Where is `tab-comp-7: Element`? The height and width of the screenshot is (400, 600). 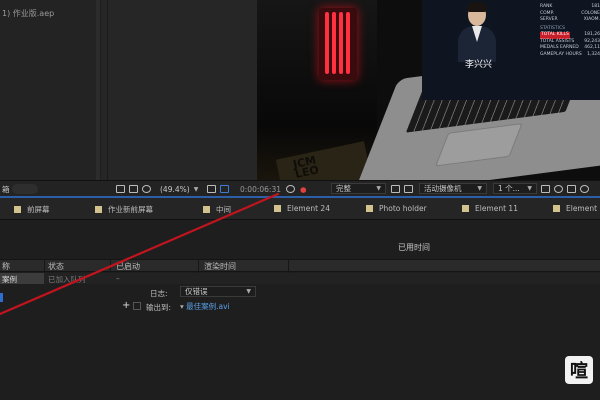 tab-comp-7: Element is located at coordinates (575, 208).